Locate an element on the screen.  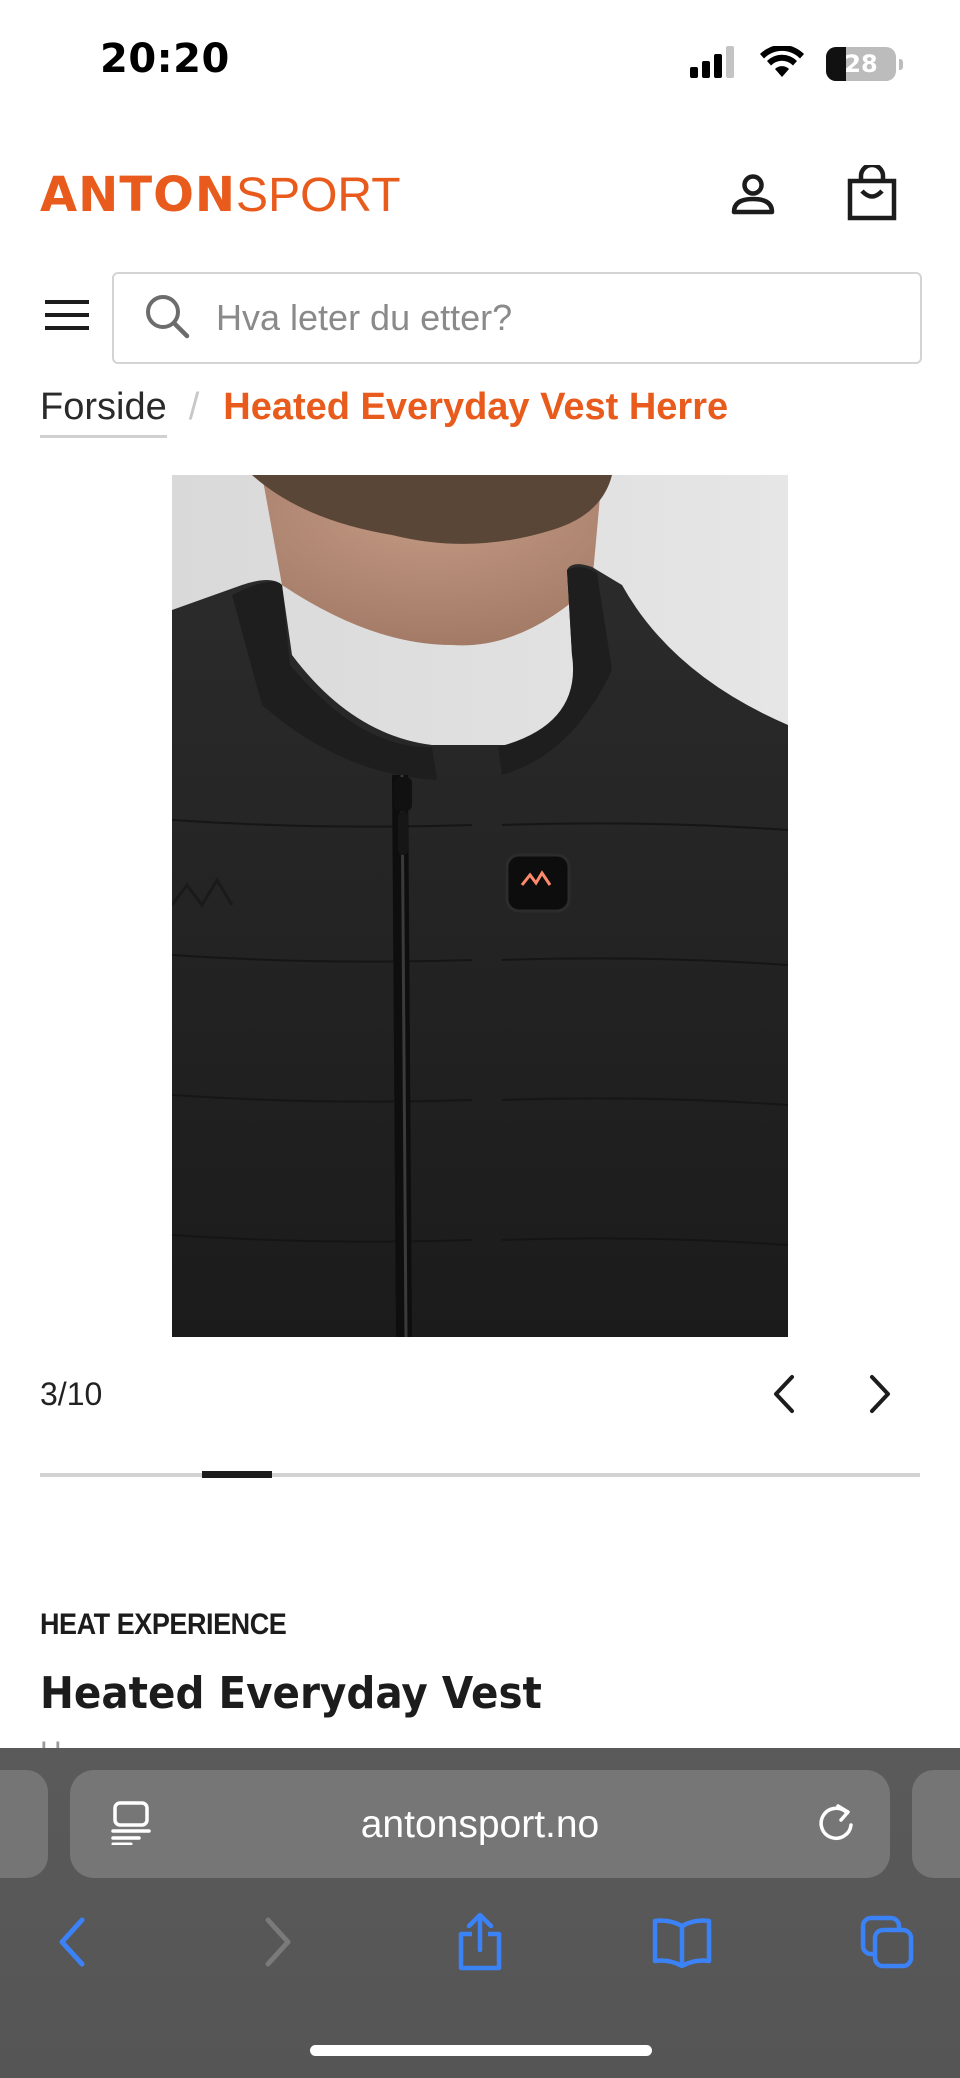
browser-forward-button is located at coordinates (278, 1944).